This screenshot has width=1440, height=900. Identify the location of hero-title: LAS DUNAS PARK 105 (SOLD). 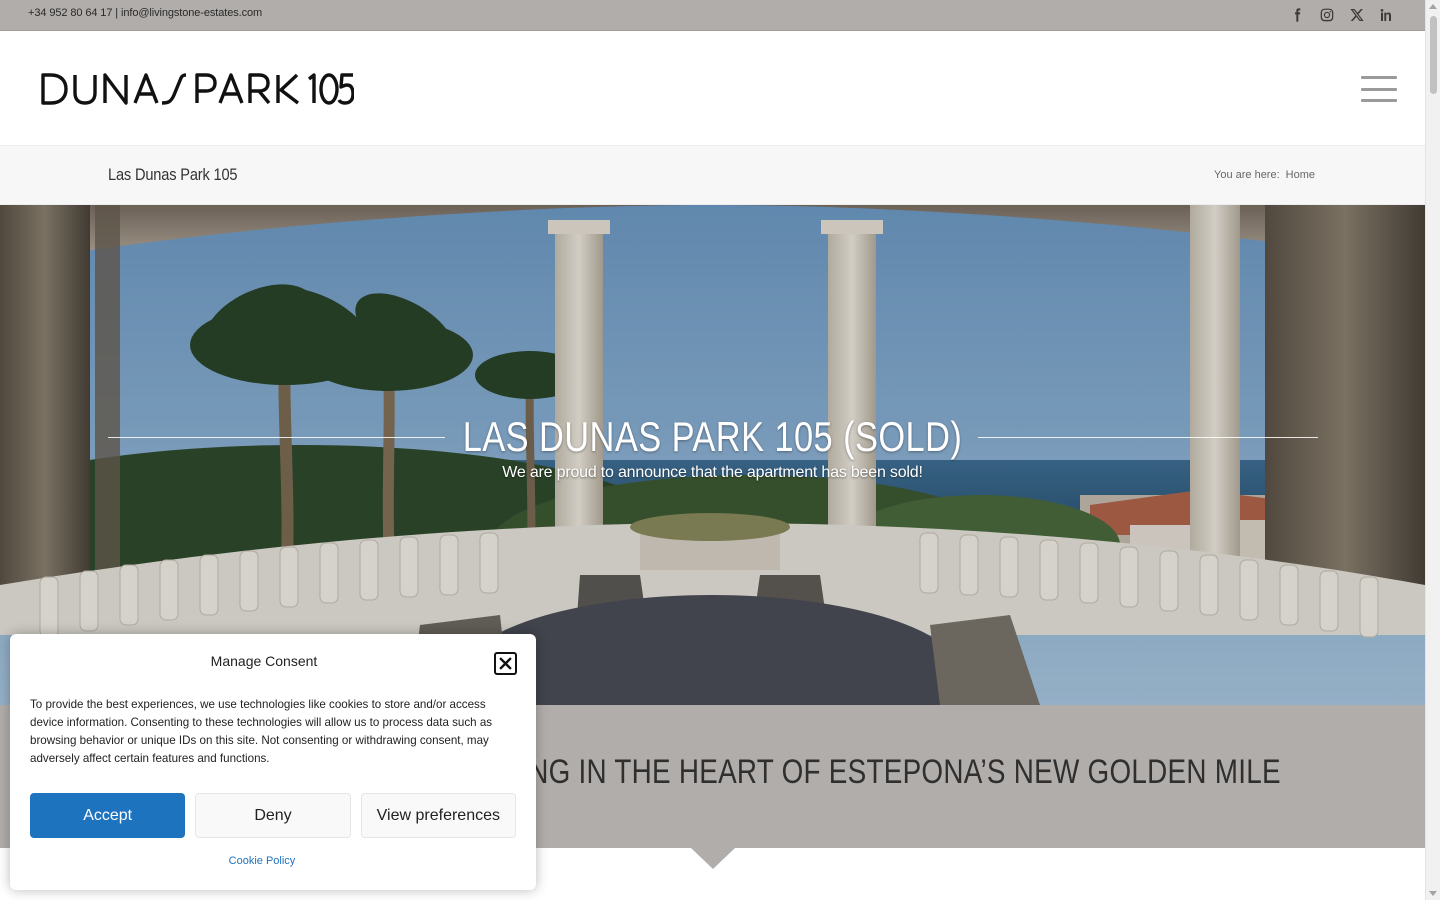
(712, 436).